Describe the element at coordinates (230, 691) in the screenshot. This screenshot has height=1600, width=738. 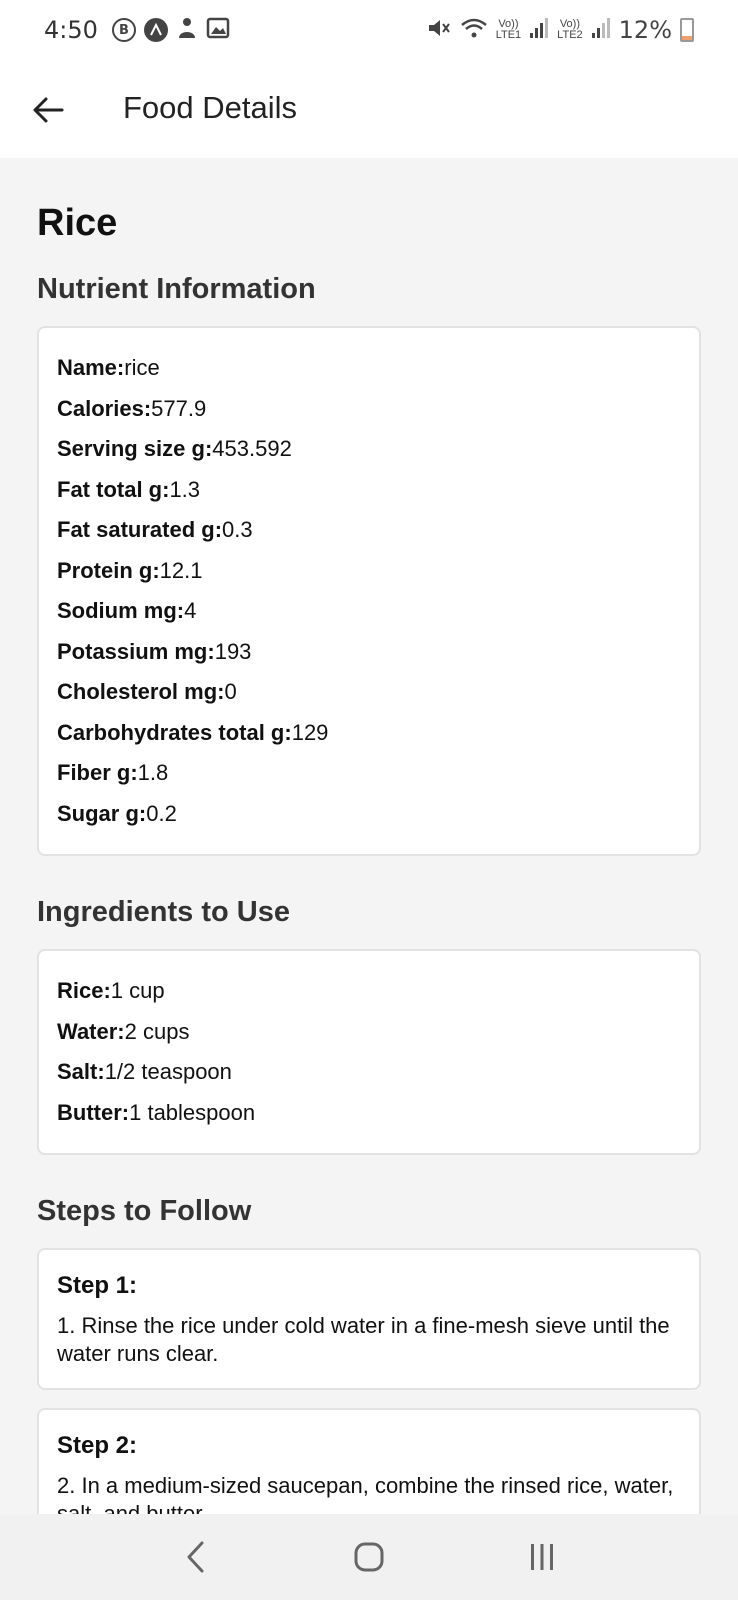
I see `nutrient-value: 0` at that location.